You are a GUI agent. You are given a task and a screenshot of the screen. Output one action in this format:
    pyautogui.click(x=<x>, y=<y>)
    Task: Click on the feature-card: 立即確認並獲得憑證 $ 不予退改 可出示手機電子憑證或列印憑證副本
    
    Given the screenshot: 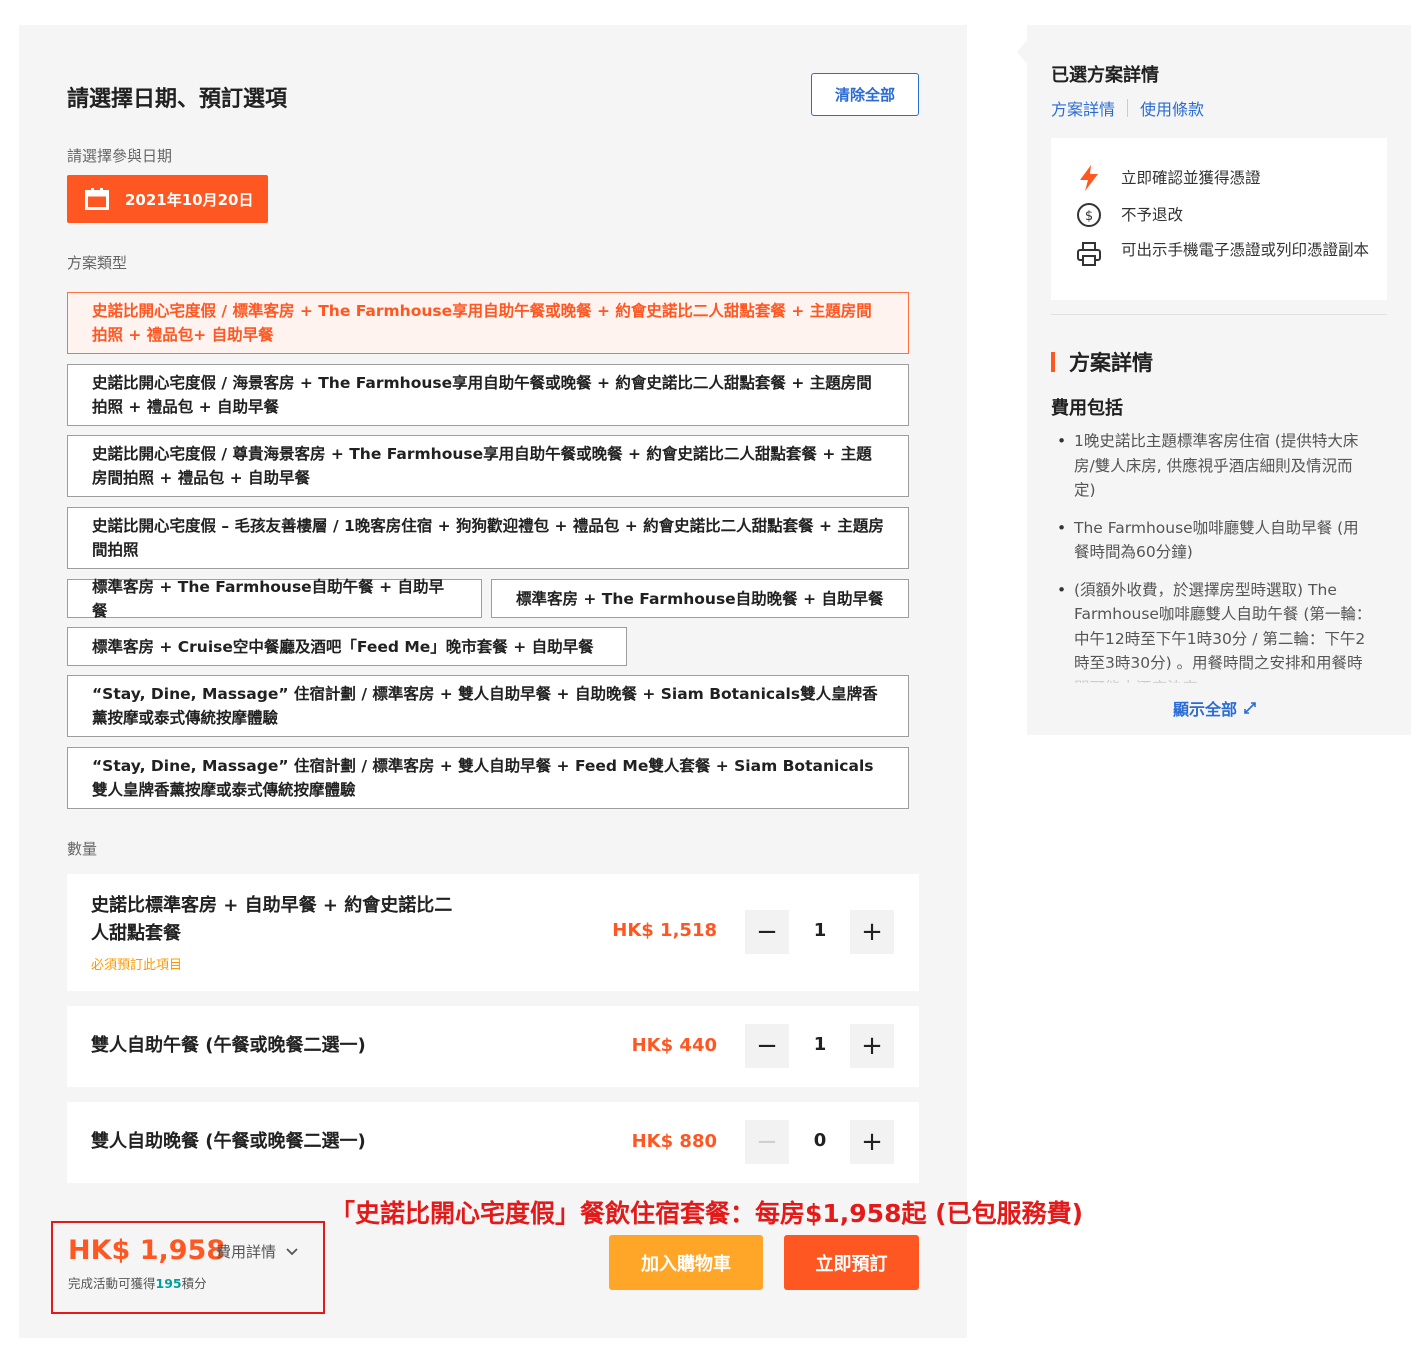 What is the action you would take?
    pyautogui.click(x=1219, y=219)
    